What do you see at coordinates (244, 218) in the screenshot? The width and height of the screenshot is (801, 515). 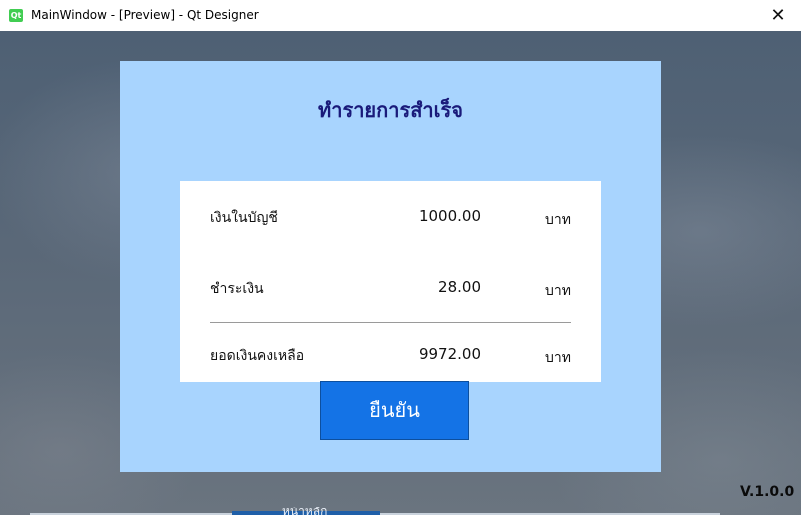 I see `balance-label: เงินในบัญชี` at bounding box center [244, 218].